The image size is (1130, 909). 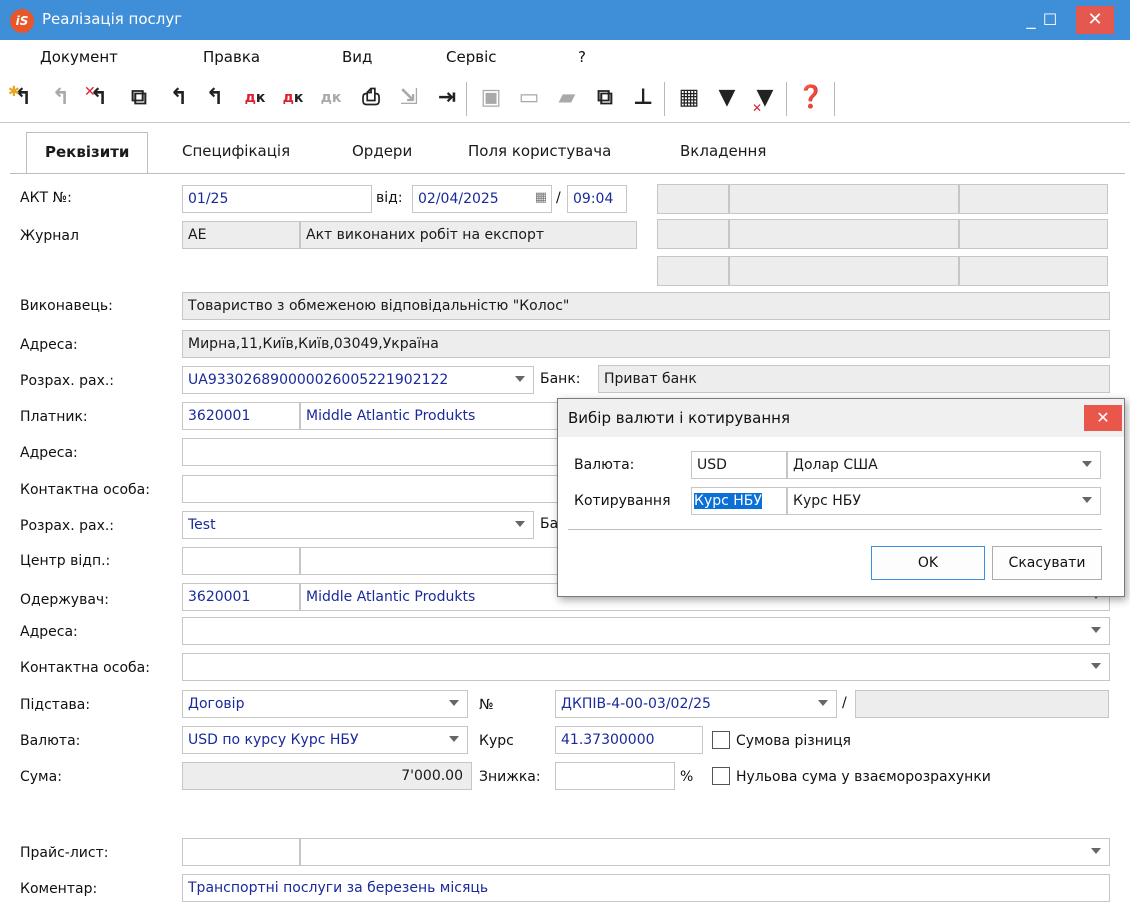 What do you see at coordinates (371, 98) in the screenshot?
I see `print-icon: ⎙` at bounding box center [371, 98].